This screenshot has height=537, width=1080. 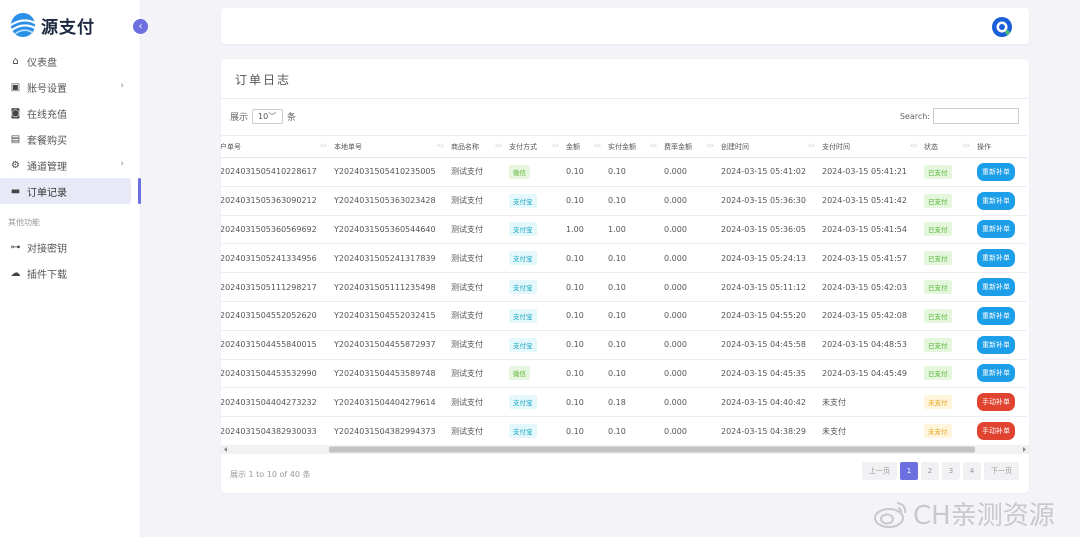 What do you see at coordinates (70, 273) in the screenshot?
I see `sidebar-item: ☁ 插件下载` at bounding box center [70, 273].